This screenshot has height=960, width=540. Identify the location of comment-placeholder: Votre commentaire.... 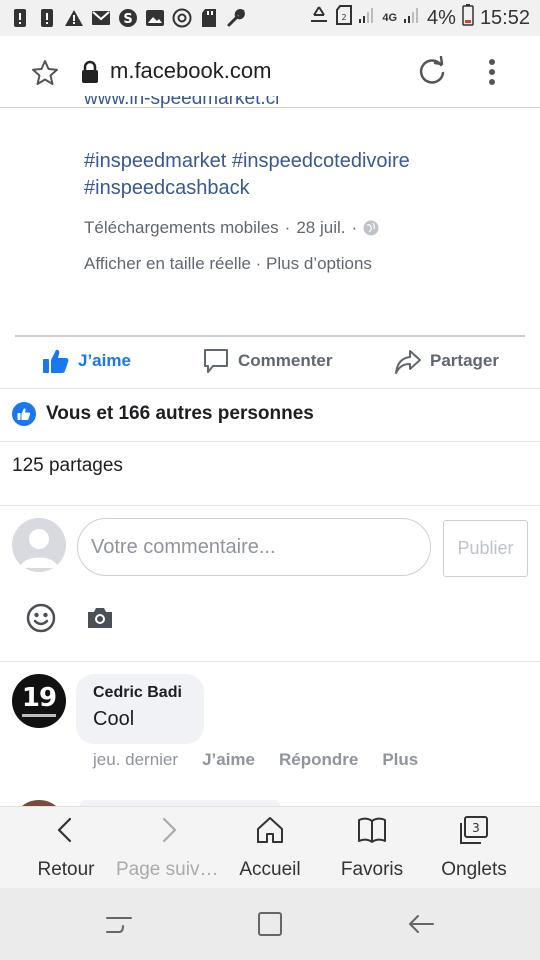
(183, 546).